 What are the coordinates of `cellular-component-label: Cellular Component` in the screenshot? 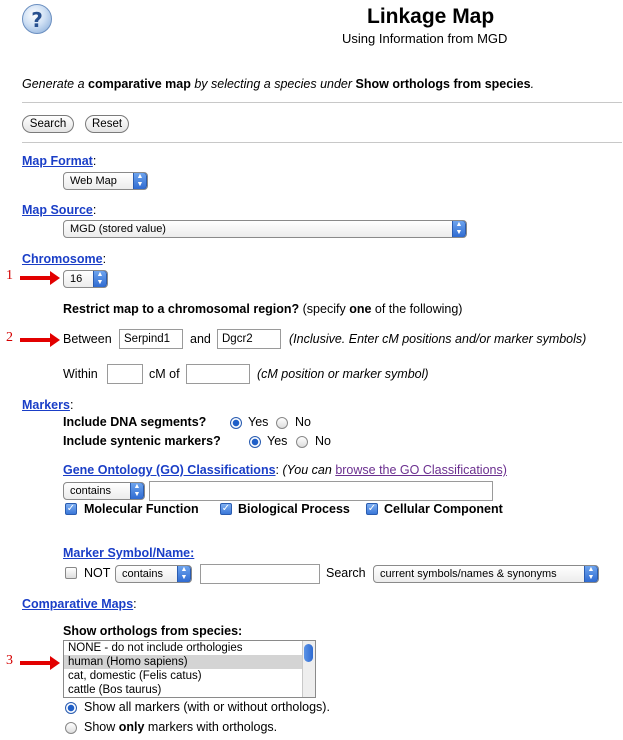 It's located at (443, 509).